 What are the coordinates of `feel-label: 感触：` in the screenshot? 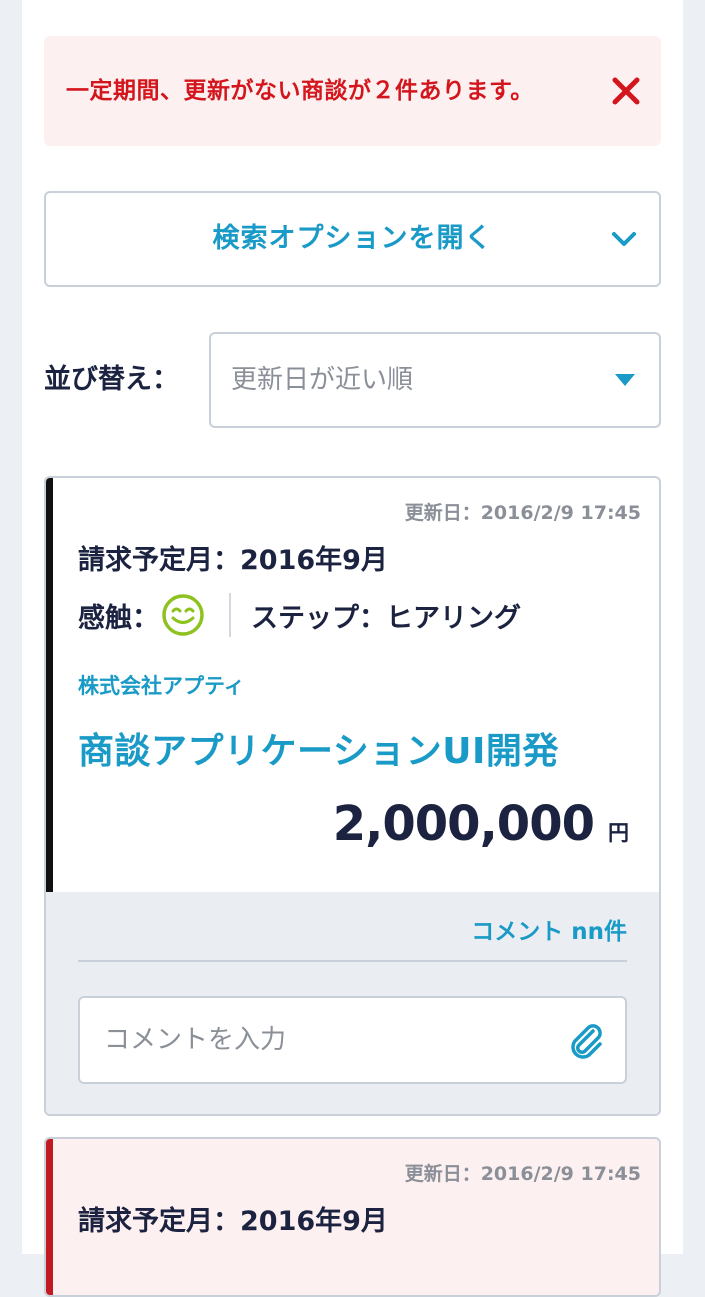 It's located at (118, 618).